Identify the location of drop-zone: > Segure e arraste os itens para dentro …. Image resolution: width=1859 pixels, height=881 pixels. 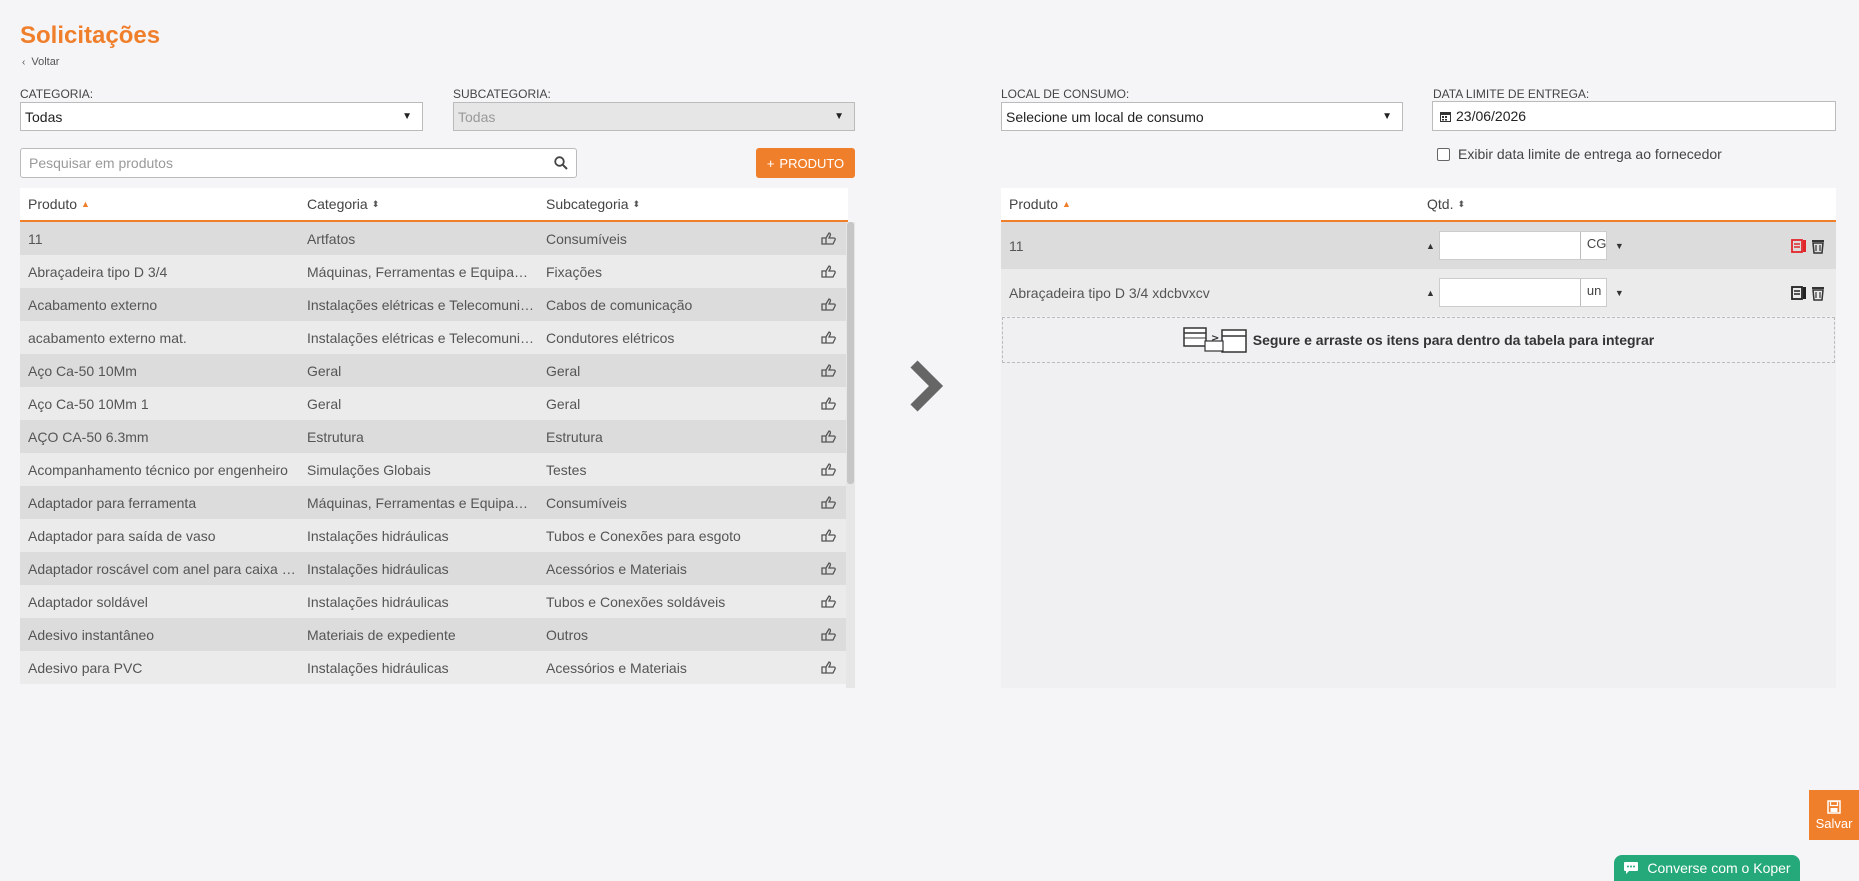
(1418, 340).